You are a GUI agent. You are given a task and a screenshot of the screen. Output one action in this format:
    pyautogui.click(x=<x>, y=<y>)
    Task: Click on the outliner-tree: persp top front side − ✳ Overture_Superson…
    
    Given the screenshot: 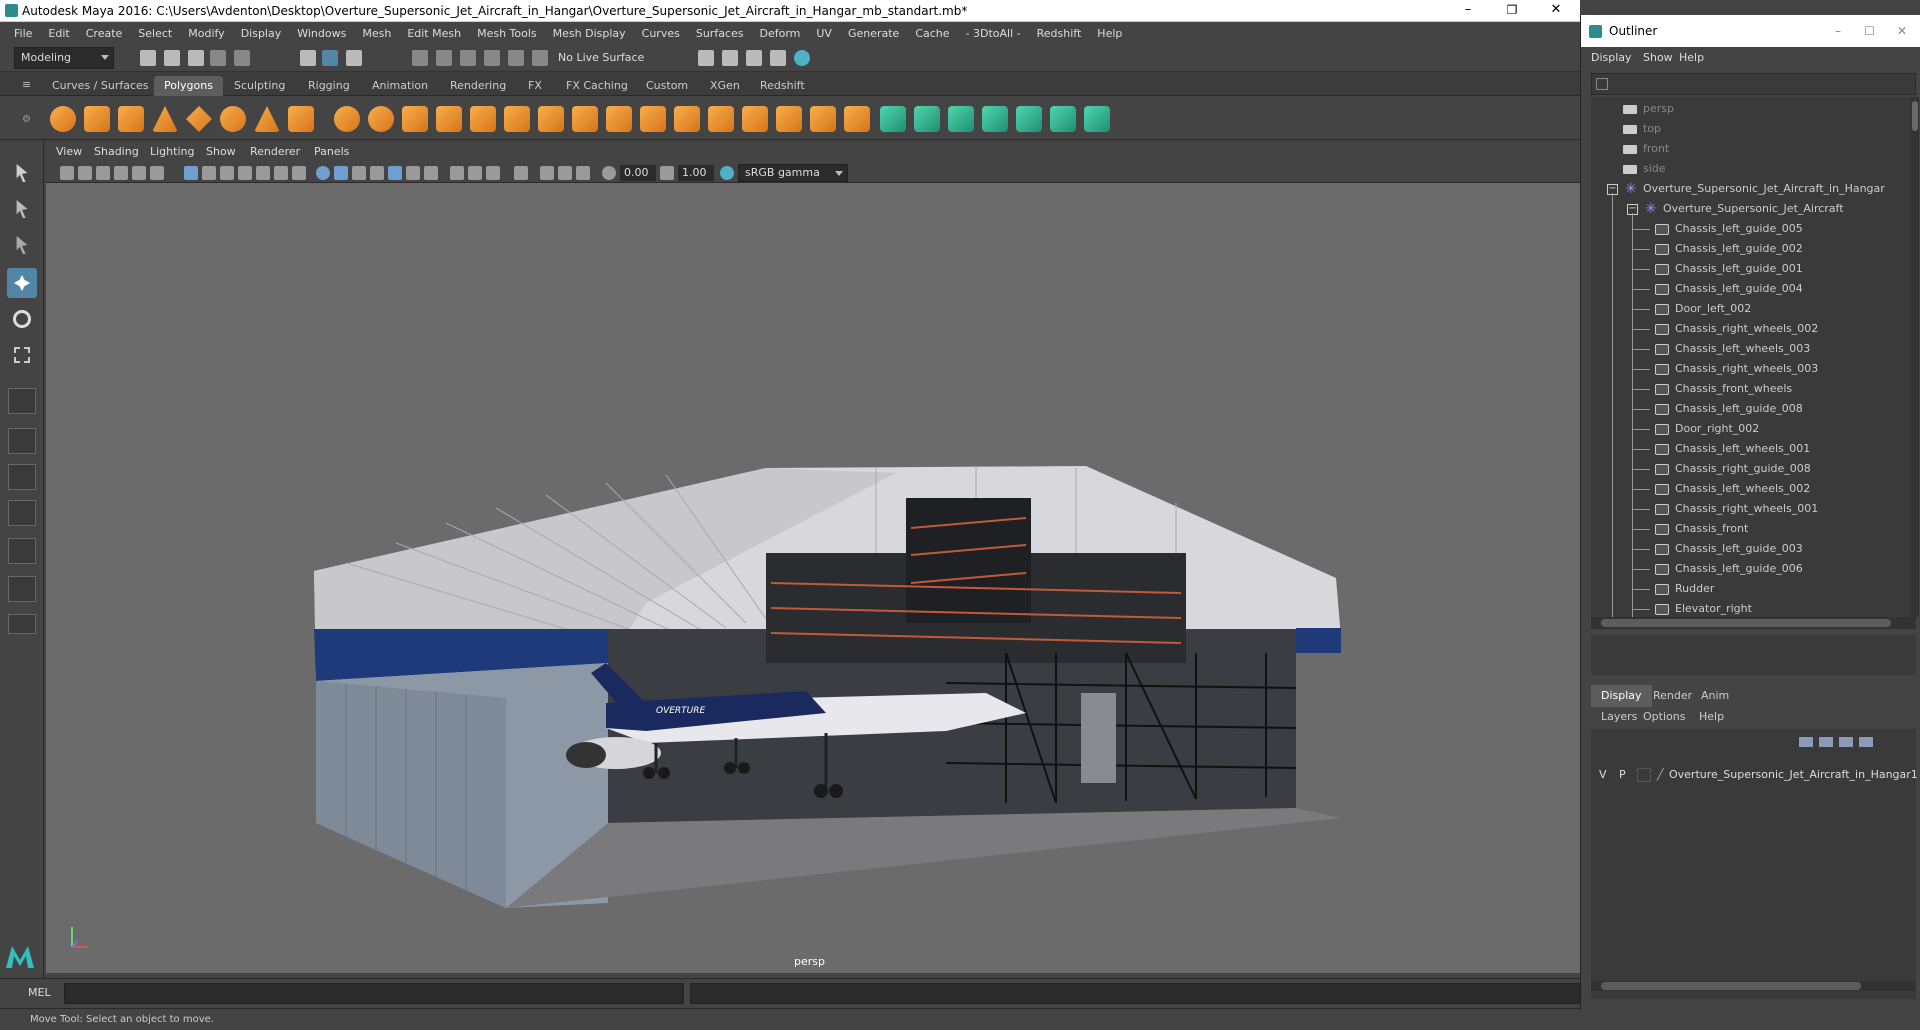 What is the action you would take?
    pyautogui.click(x=1753, y=357)
    